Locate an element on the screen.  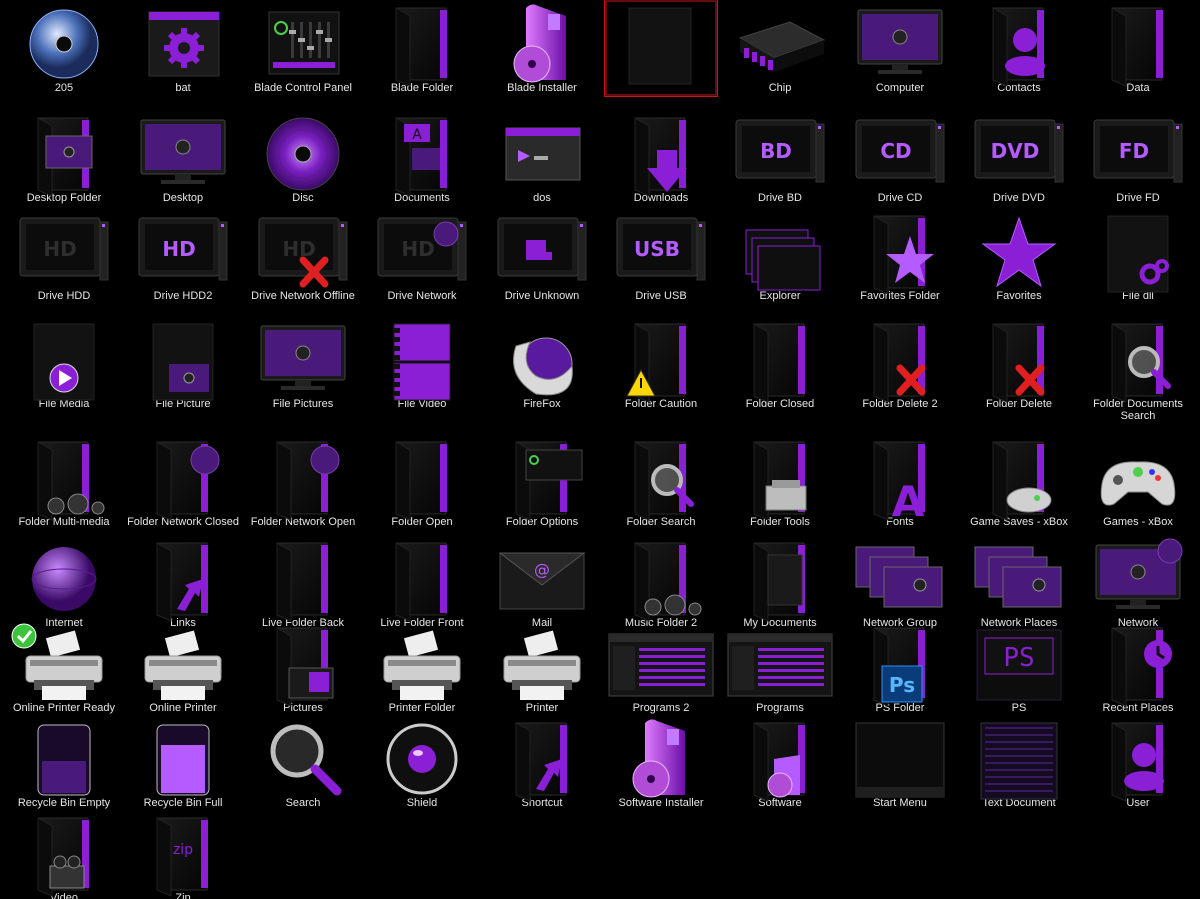
icon-item: Printer Folder is located at coordinates (422, 667).